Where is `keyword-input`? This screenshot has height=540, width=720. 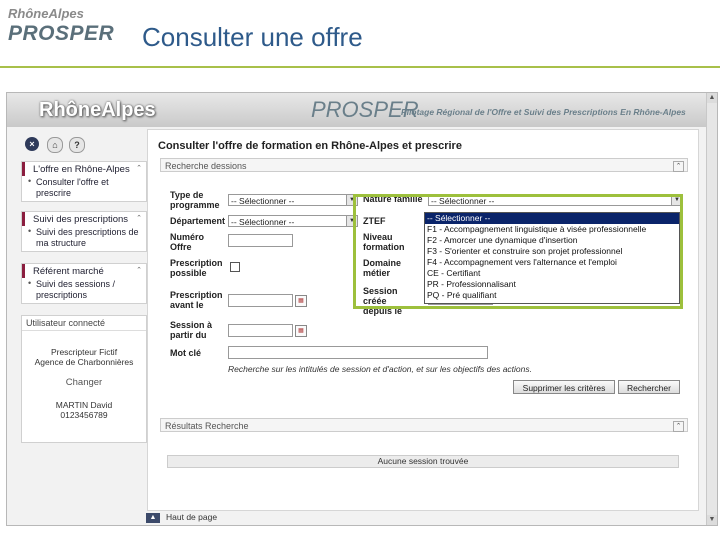 keyword-input is located at coordinates (358, 352).